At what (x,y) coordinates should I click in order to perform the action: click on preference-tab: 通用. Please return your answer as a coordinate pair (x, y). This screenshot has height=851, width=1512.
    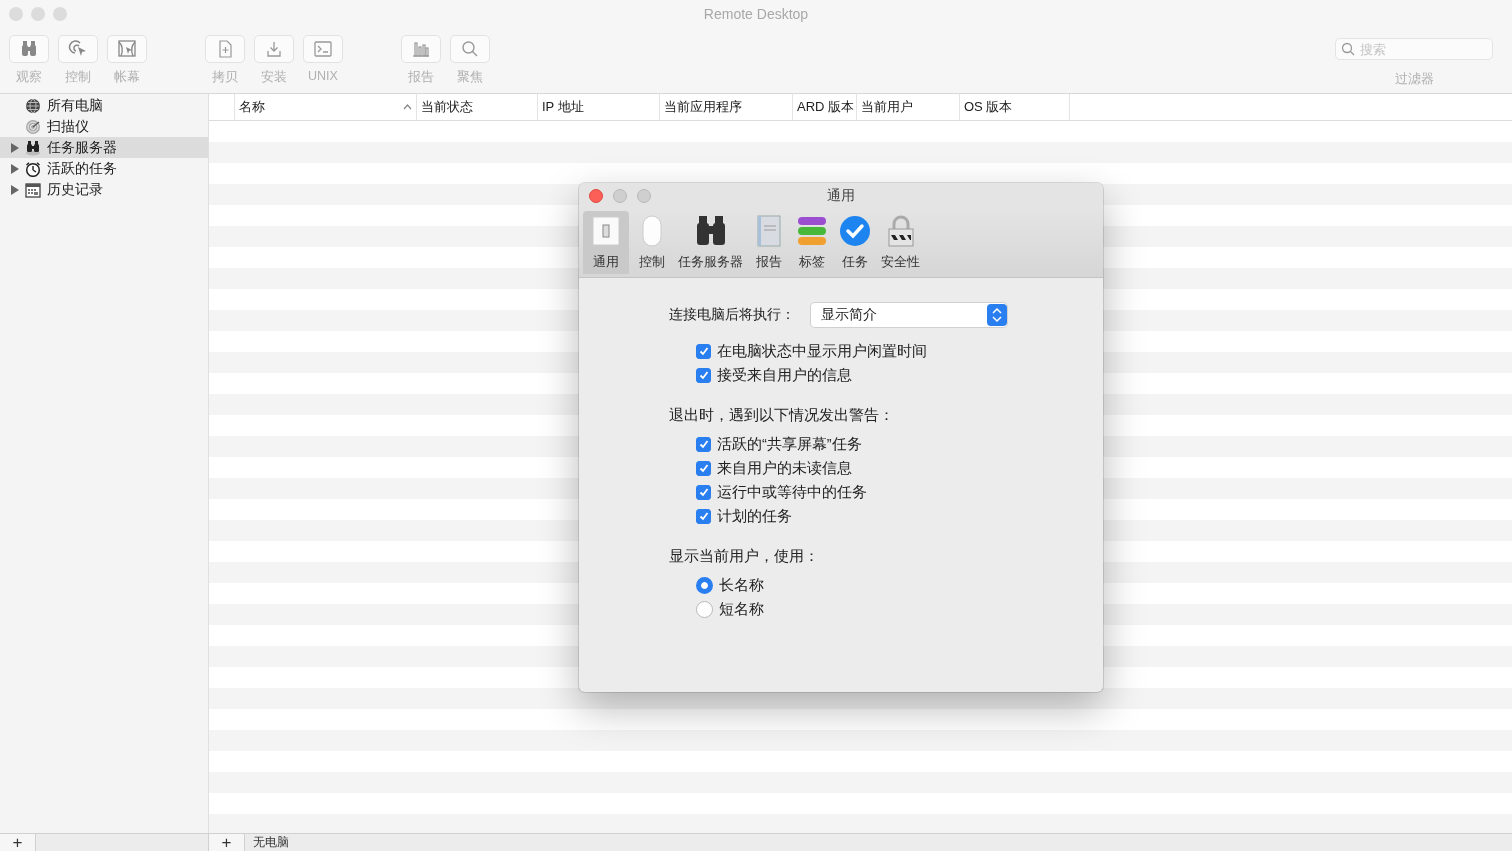
    Looking at the image, I should click on (606, 242).